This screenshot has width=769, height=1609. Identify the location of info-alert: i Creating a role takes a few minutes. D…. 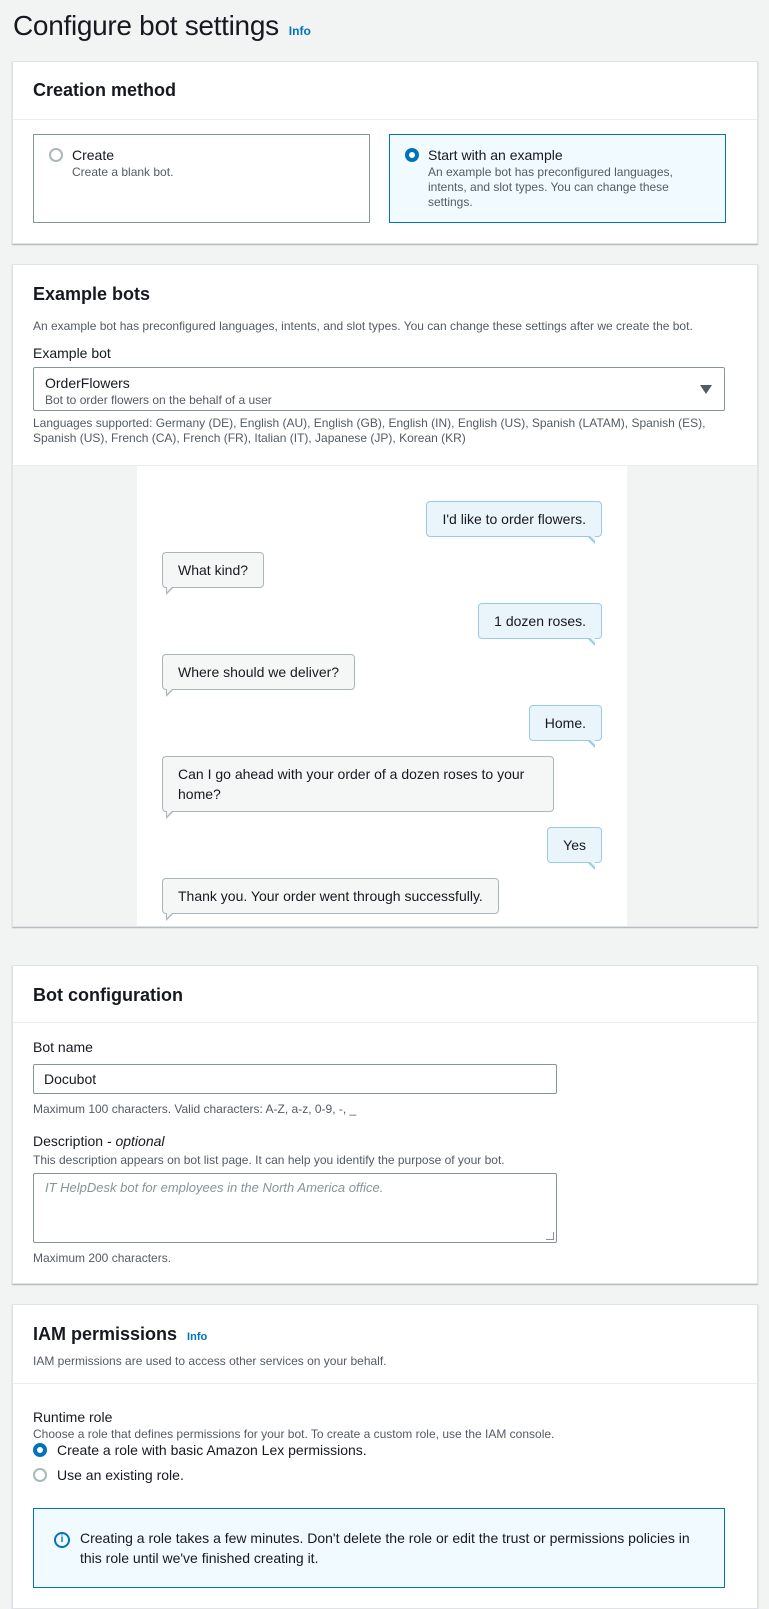
(379, 1548).